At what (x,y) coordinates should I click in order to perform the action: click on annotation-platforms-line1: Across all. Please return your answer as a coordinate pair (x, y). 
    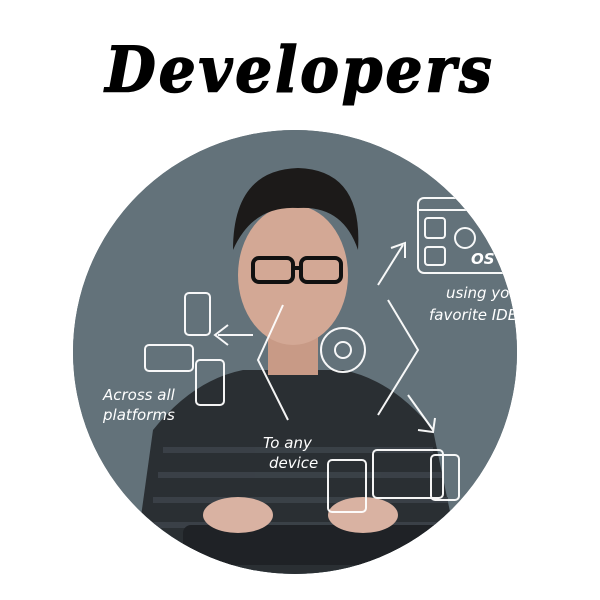
    Looking at the image, I should click on (139, 395).